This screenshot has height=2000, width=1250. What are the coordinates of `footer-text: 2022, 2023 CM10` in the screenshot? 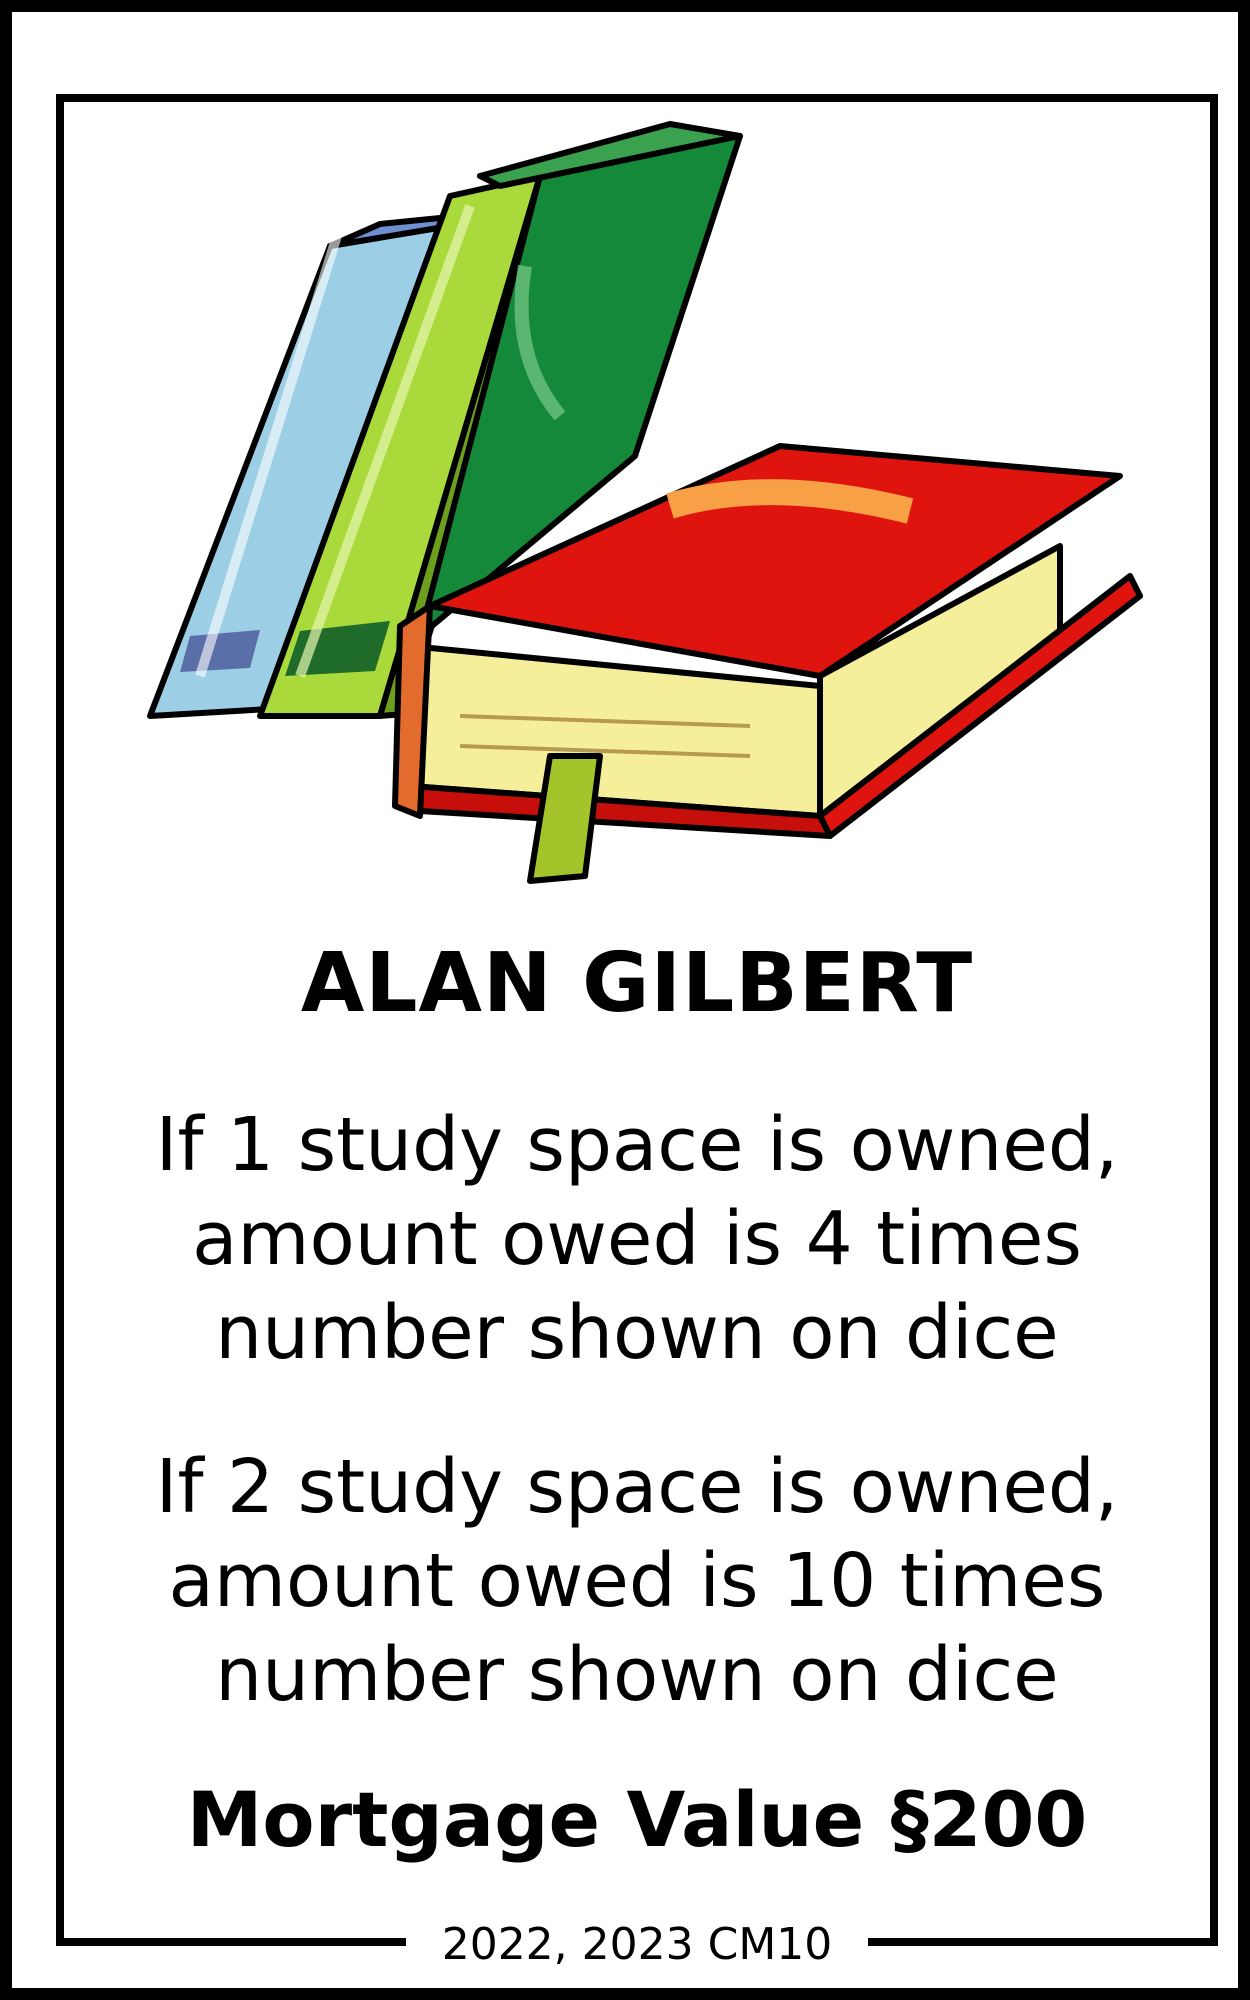 It's located at (637, 1944).